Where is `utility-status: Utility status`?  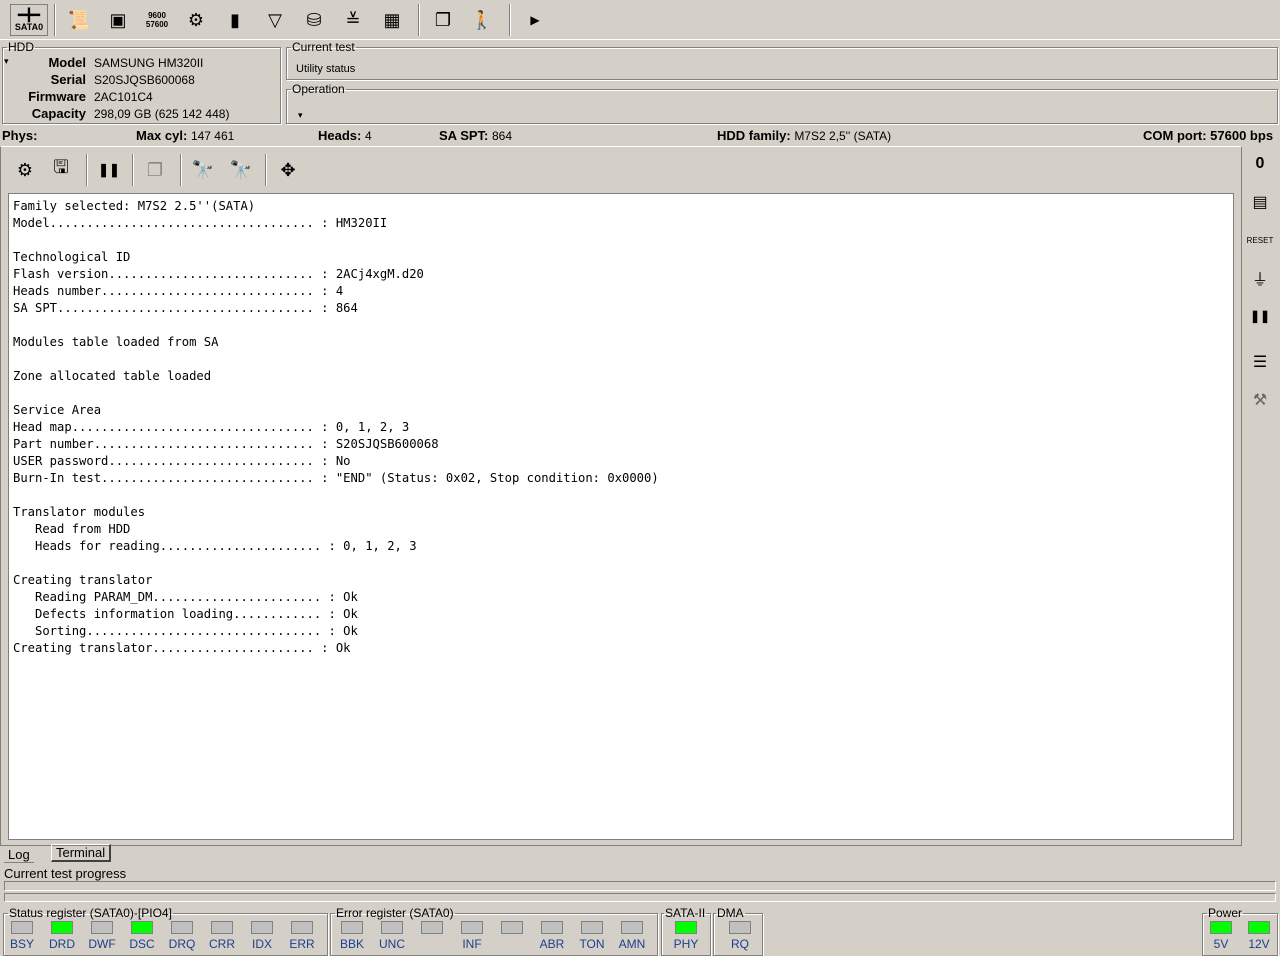 utility-status: Utility status is located at coordinates (326, 69).